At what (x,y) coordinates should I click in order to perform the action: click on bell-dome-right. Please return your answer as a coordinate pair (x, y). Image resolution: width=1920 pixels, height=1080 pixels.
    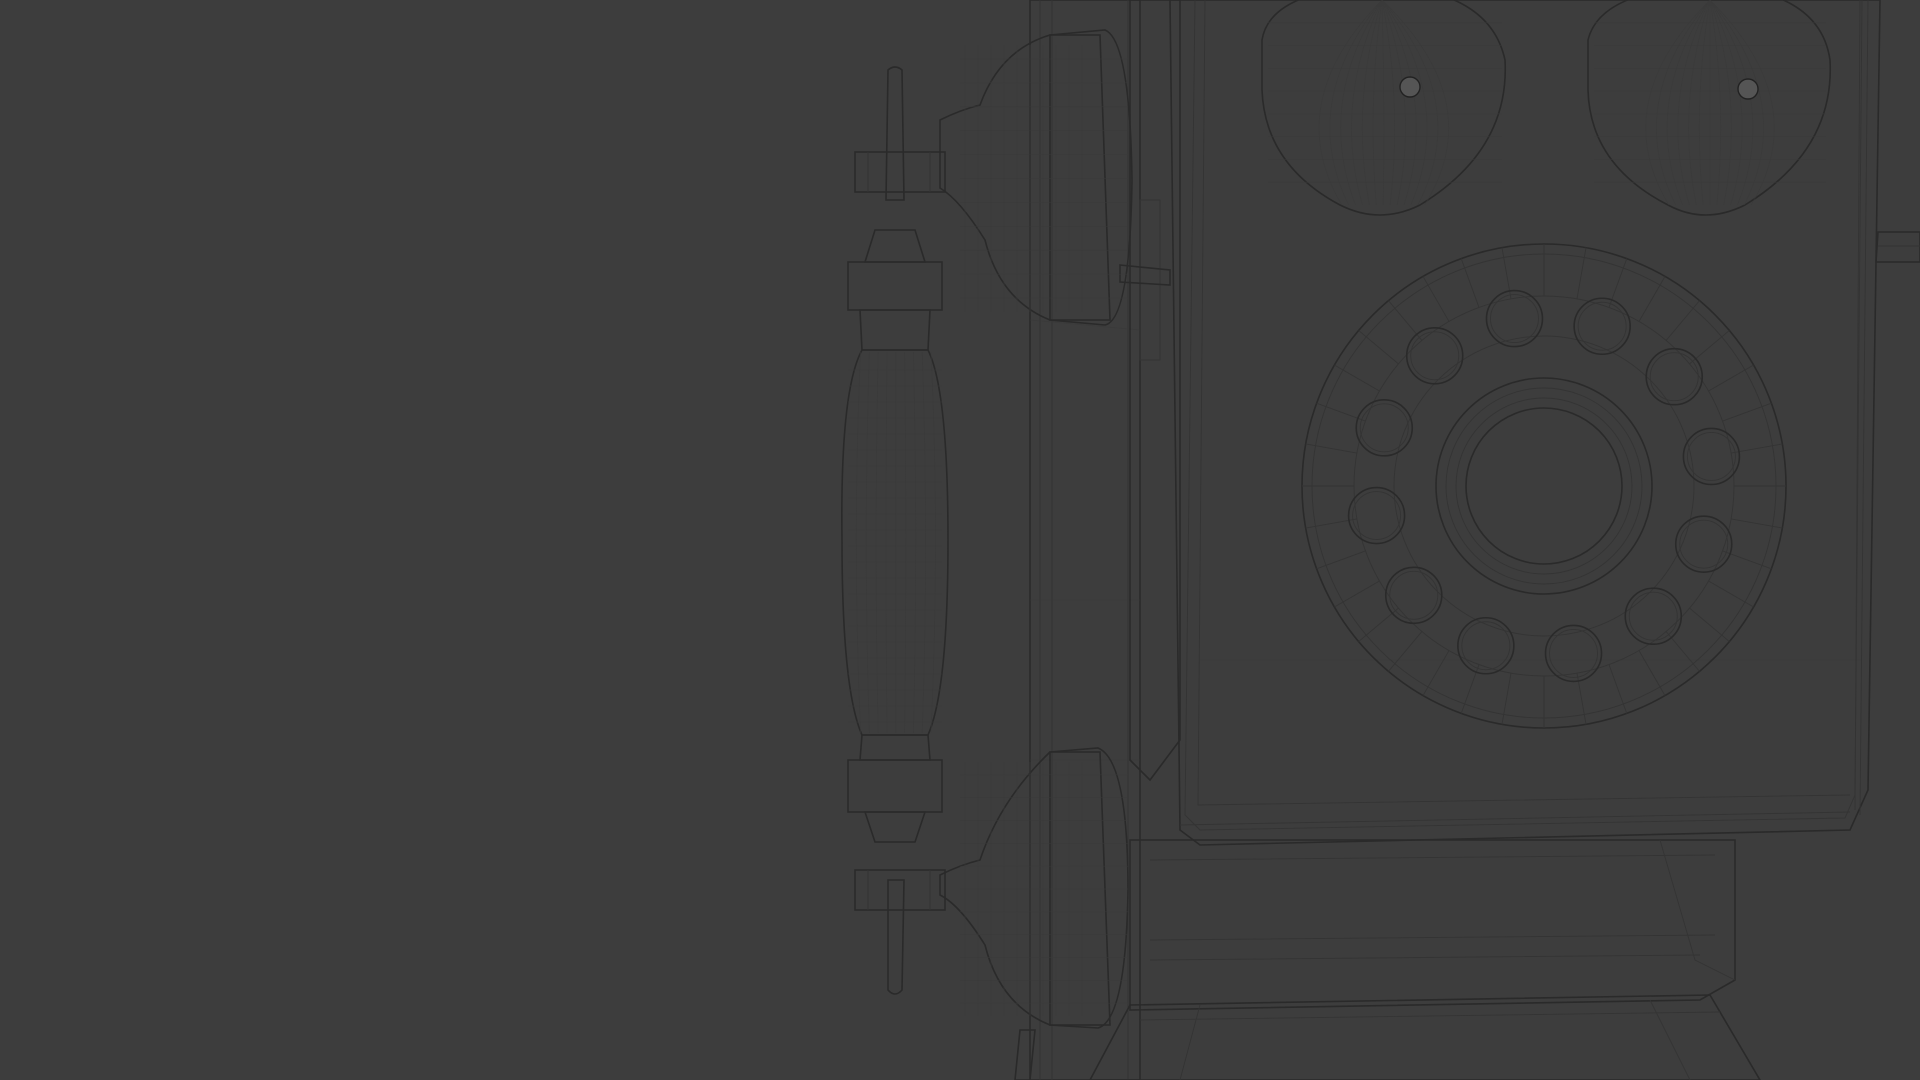
    Looking at the image, I should click on (1709, 108).